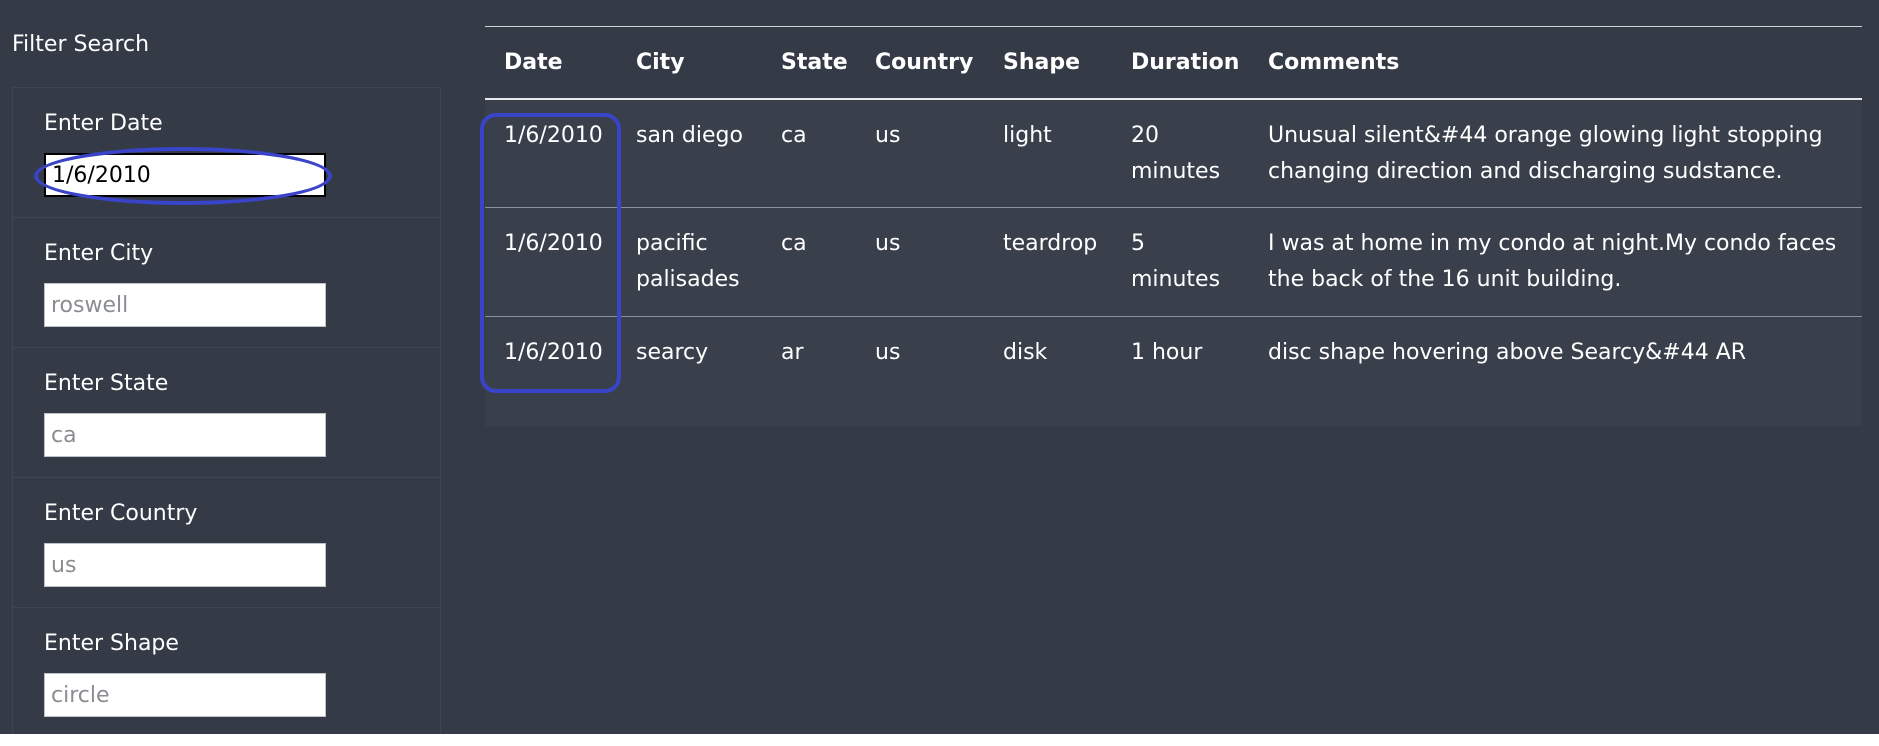 This screenshot has height=746, width=1879. Describe the element at coordinates (1027, 135) in the screenshot. I see `cell-shape: light` at that location.